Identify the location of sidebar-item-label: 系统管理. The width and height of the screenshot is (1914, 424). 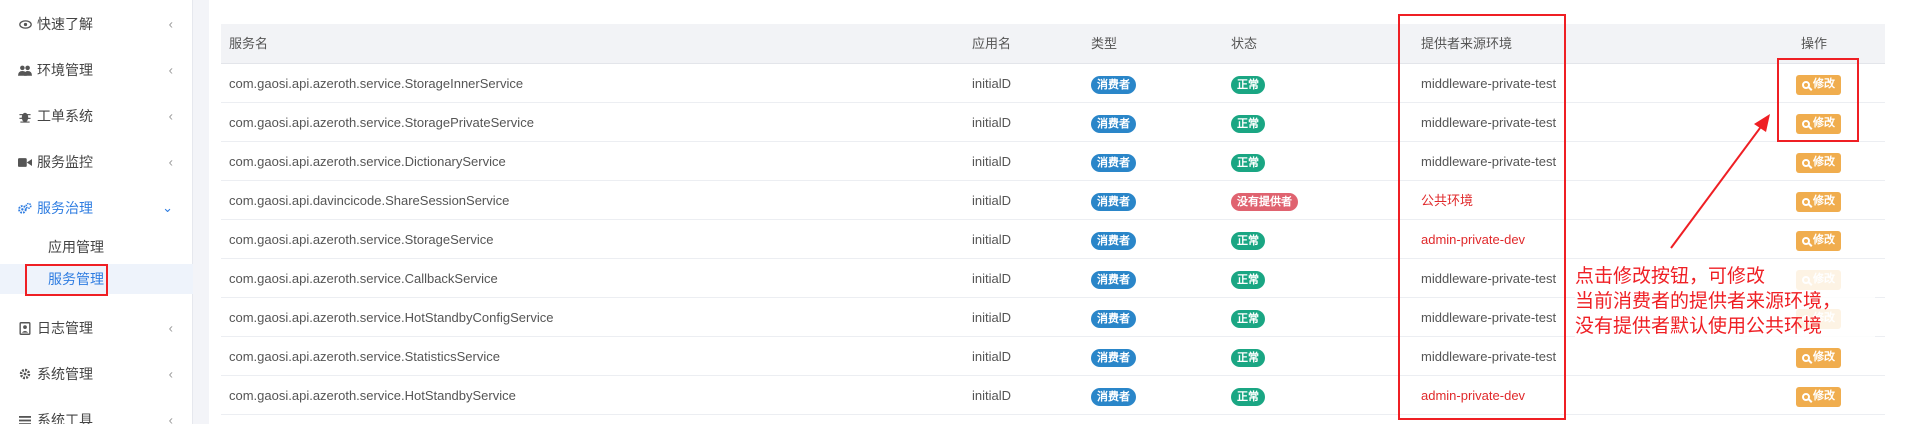
(65, 374).